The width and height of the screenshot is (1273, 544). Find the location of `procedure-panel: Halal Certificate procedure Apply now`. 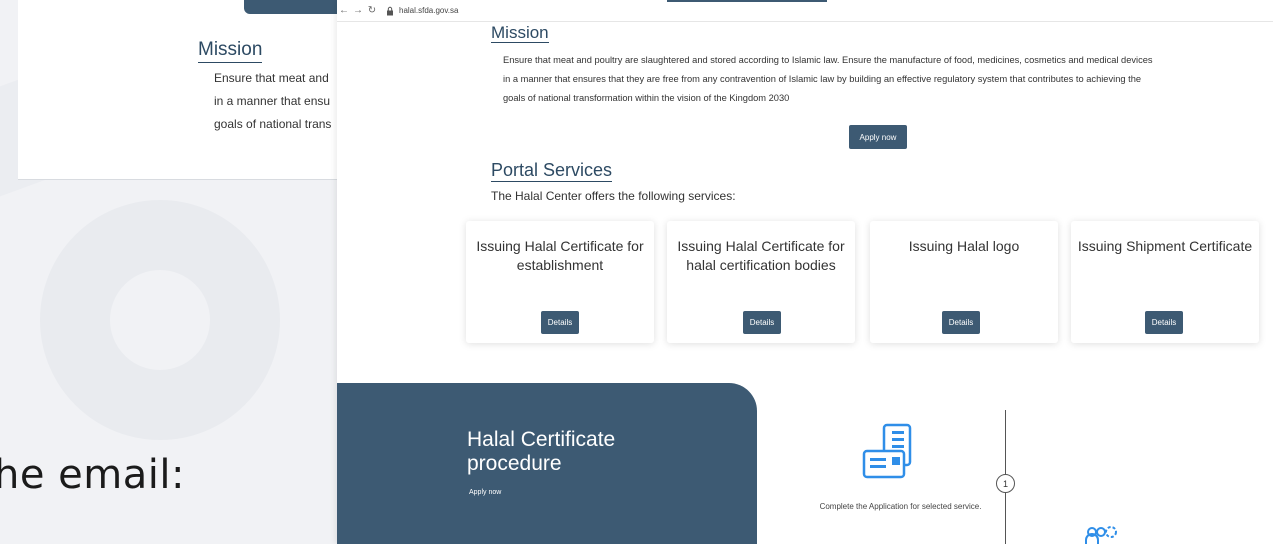

procedure-panel: Halal Certificate procedure Apply now is located at coordinates (547, 463).